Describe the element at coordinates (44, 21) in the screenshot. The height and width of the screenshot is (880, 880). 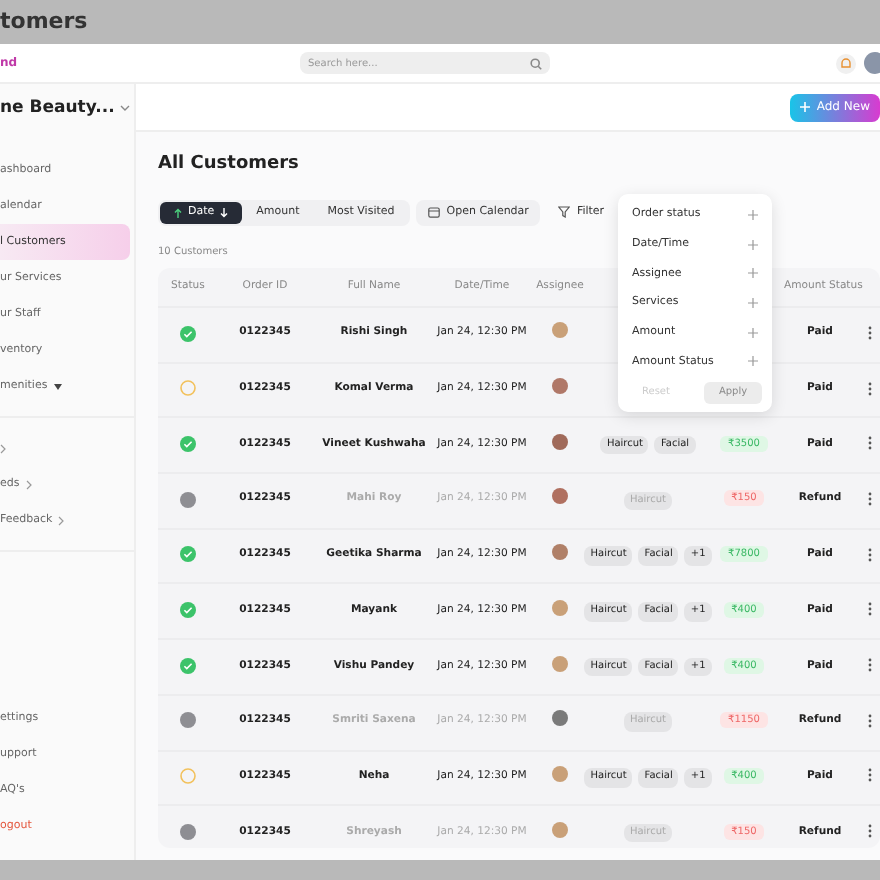
I see `window-title: tomers` at that location.